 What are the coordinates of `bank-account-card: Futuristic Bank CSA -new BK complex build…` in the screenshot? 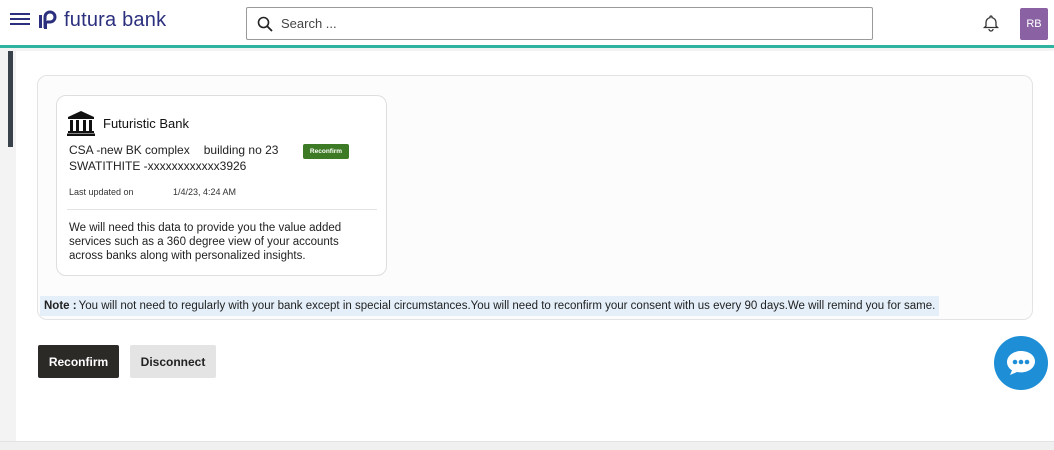 It's located at (221, 185).